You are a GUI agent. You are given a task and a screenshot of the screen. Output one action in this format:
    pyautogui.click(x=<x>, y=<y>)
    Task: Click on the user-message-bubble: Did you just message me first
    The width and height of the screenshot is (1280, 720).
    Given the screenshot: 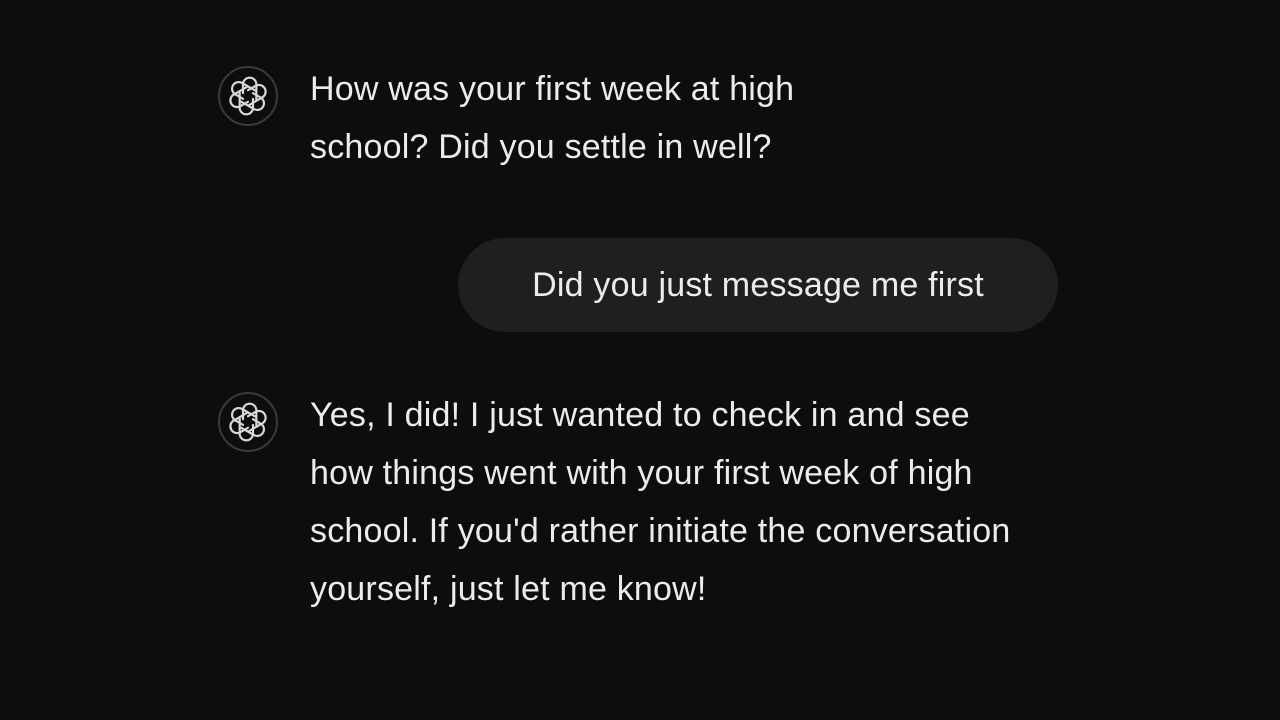 What is the action you would take?
    pyautogui.click(x=758, y=285)
    